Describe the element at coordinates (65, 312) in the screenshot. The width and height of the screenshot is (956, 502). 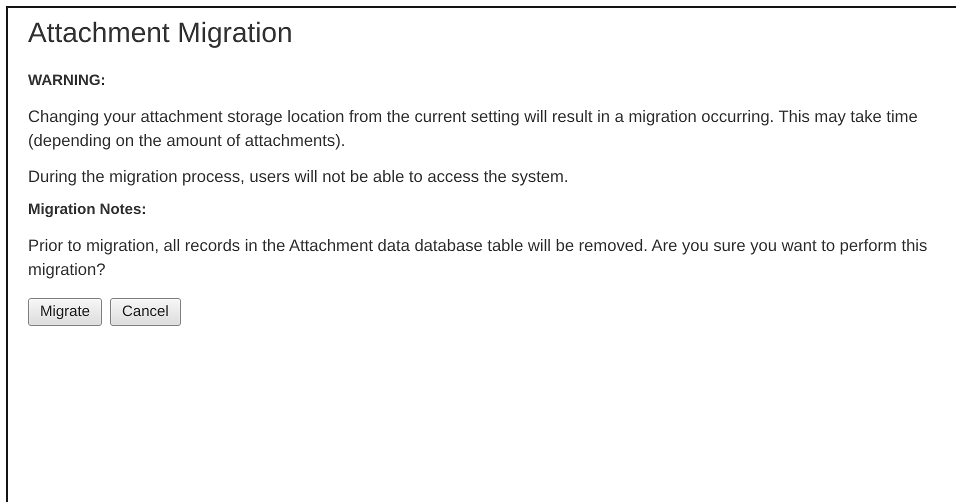
I see `migrate-button: Migrate` at that location.